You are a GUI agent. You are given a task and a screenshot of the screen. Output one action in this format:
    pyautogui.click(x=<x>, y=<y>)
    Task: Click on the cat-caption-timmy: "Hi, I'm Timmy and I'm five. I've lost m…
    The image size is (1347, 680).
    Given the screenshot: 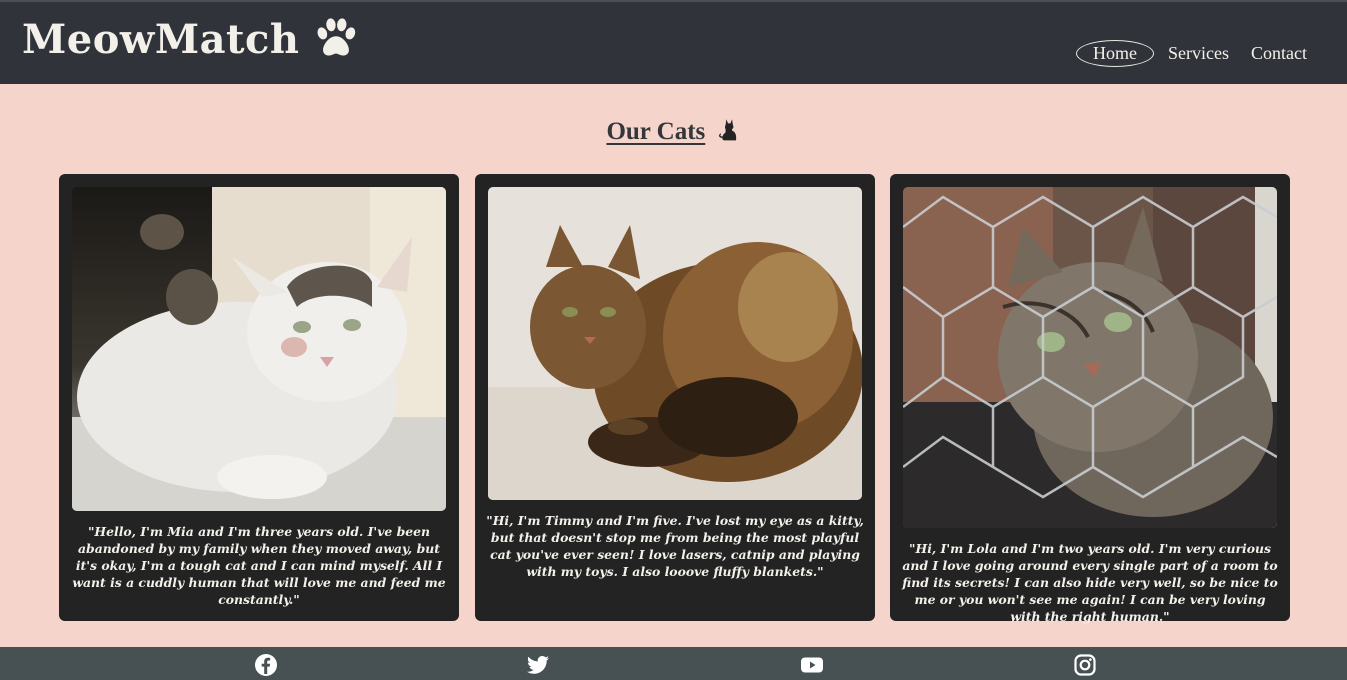 What is the action you would take?
    pyautogui.click(x=675, y=546)
    